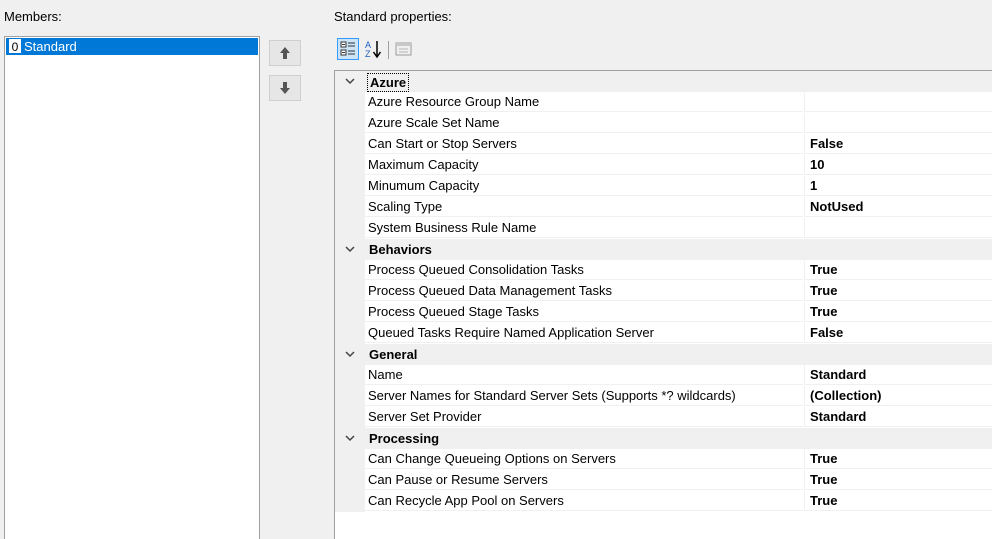 This screenshot has width=992, height=539. I want to click on category-name: Behaviors, so click(400, 249).